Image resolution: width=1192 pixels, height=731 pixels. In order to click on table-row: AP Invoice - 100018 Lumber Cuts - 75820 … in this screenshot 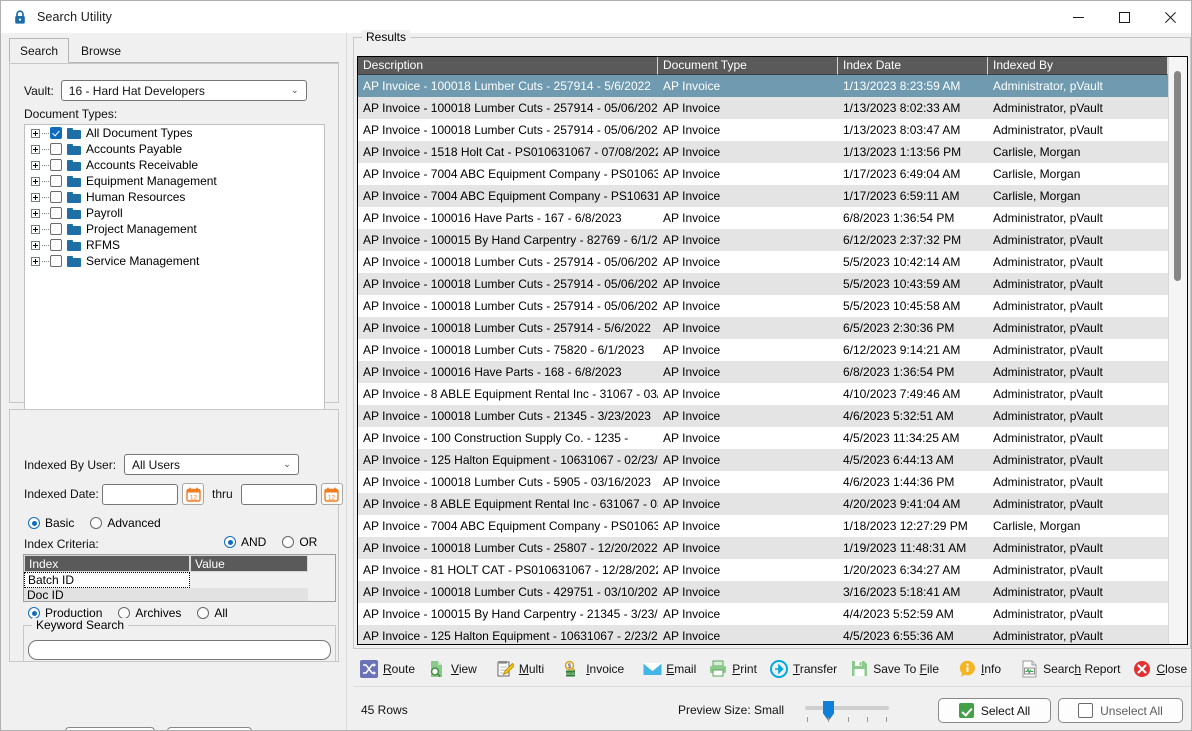, I will do `click(763, 350)`.